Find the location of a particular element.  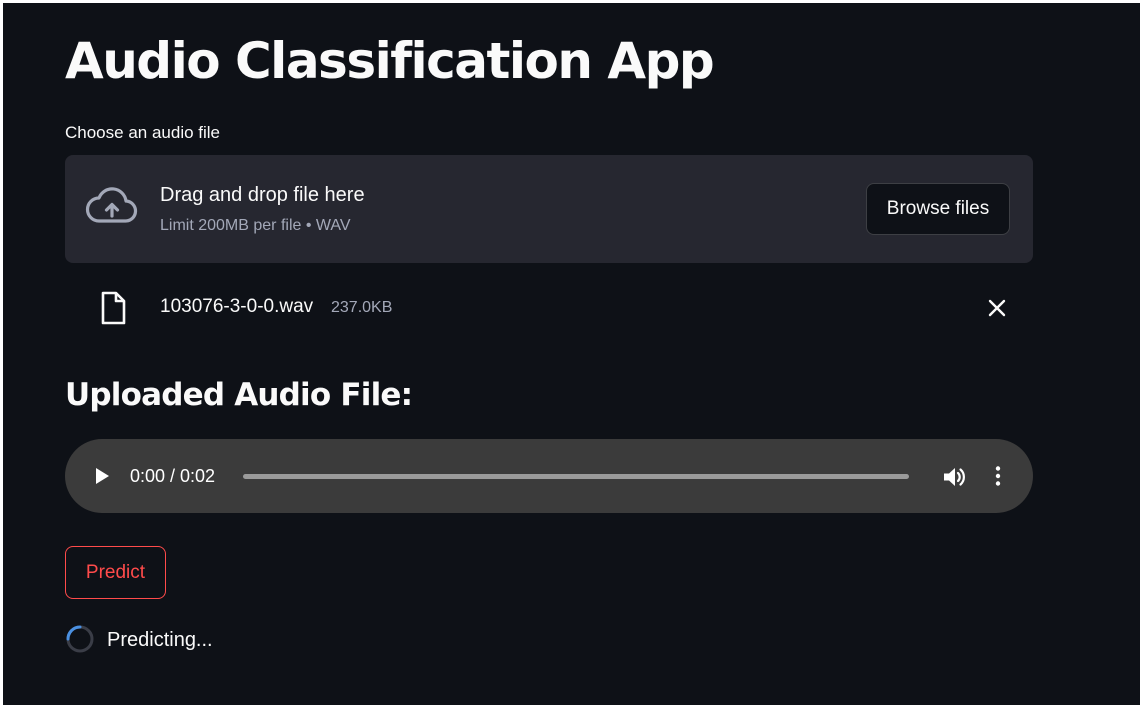

cloud-upload-icon is located at coordinates (111, 205).